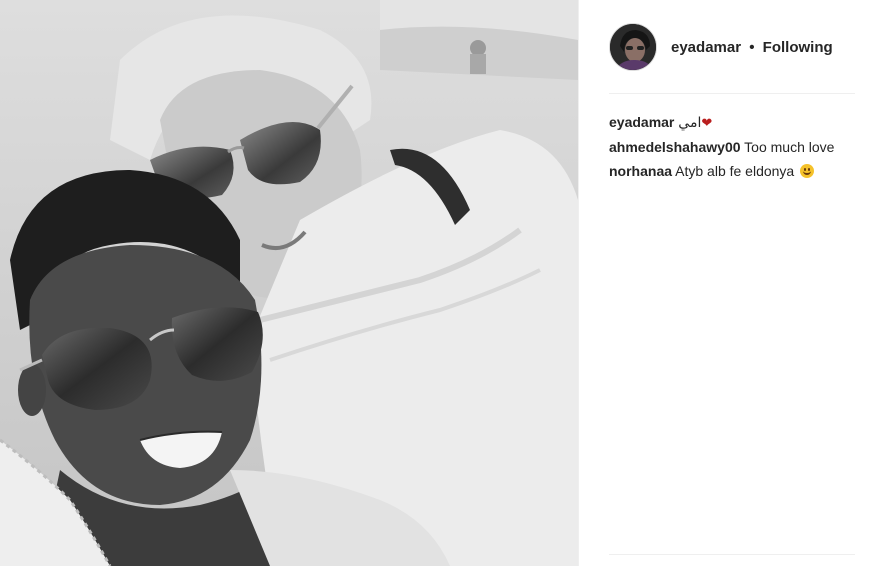 The height and width of the screenshot is (566, 876). I want to click on post-header: eyadamar • Following, so click(732, 47).